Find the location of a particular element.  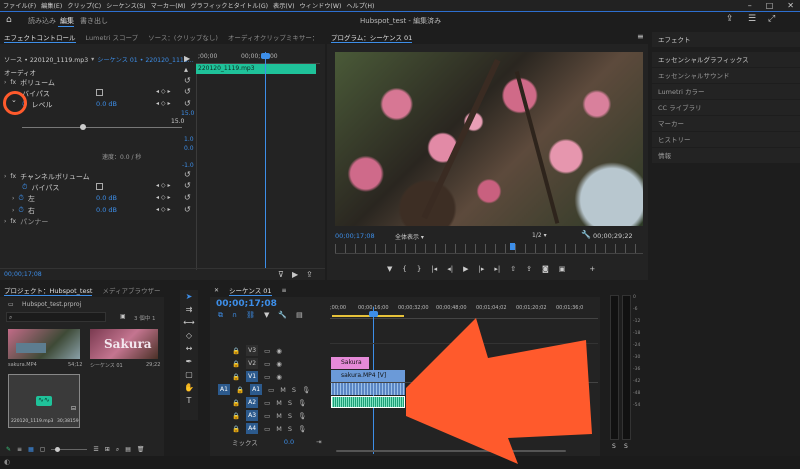

mix-track: ミックス 0.0 ⇥ is located at coordinates (269, 441).